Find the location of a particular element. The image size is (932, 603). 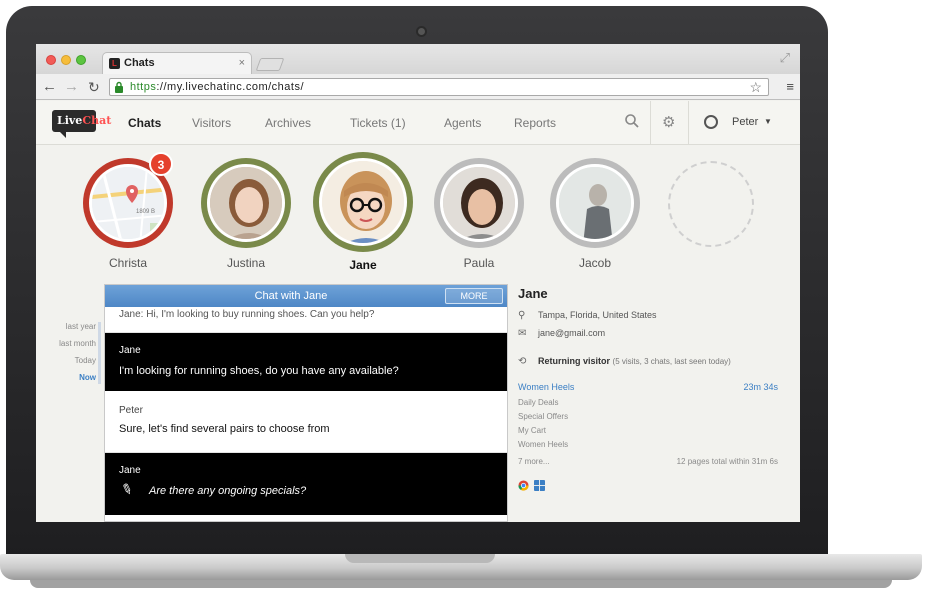

visitor-bubble-jane is located at coordinates (363, 202).